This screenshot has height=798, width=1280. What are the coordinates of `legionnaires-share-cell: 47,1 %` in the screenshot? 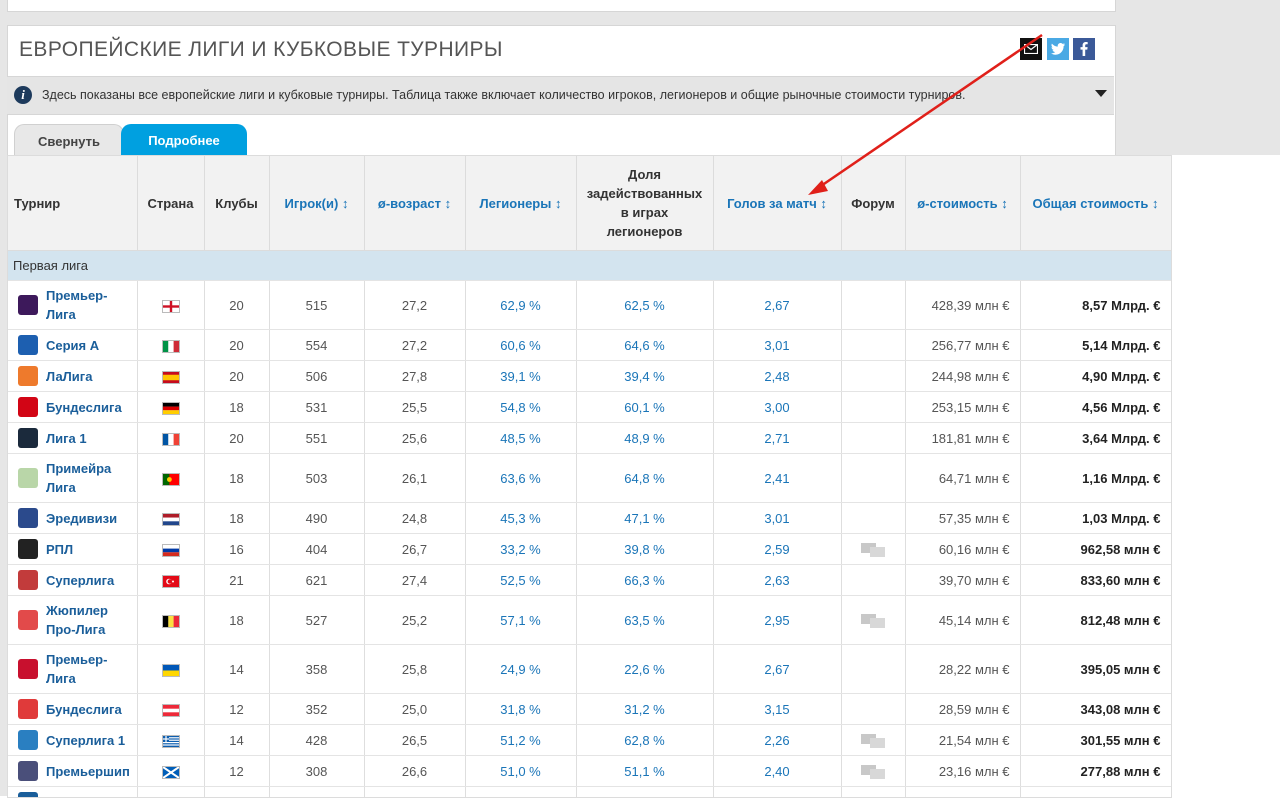 It's located at (644, 518).